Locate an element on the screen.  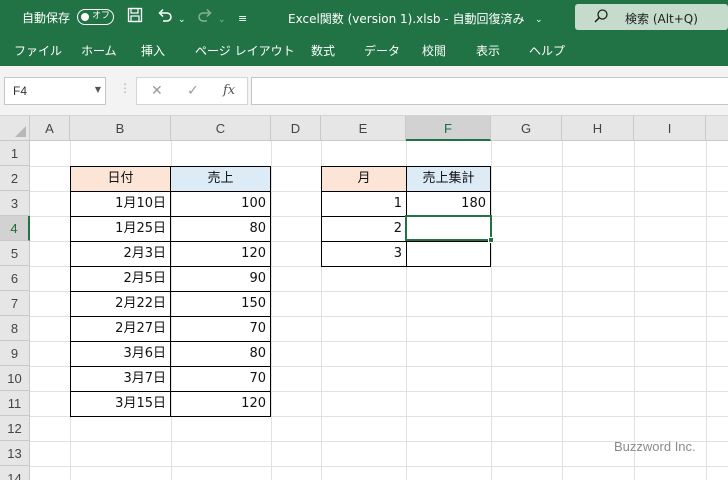
redo-dropdown-icon: ⌄ is located at coordinates (222, 20).